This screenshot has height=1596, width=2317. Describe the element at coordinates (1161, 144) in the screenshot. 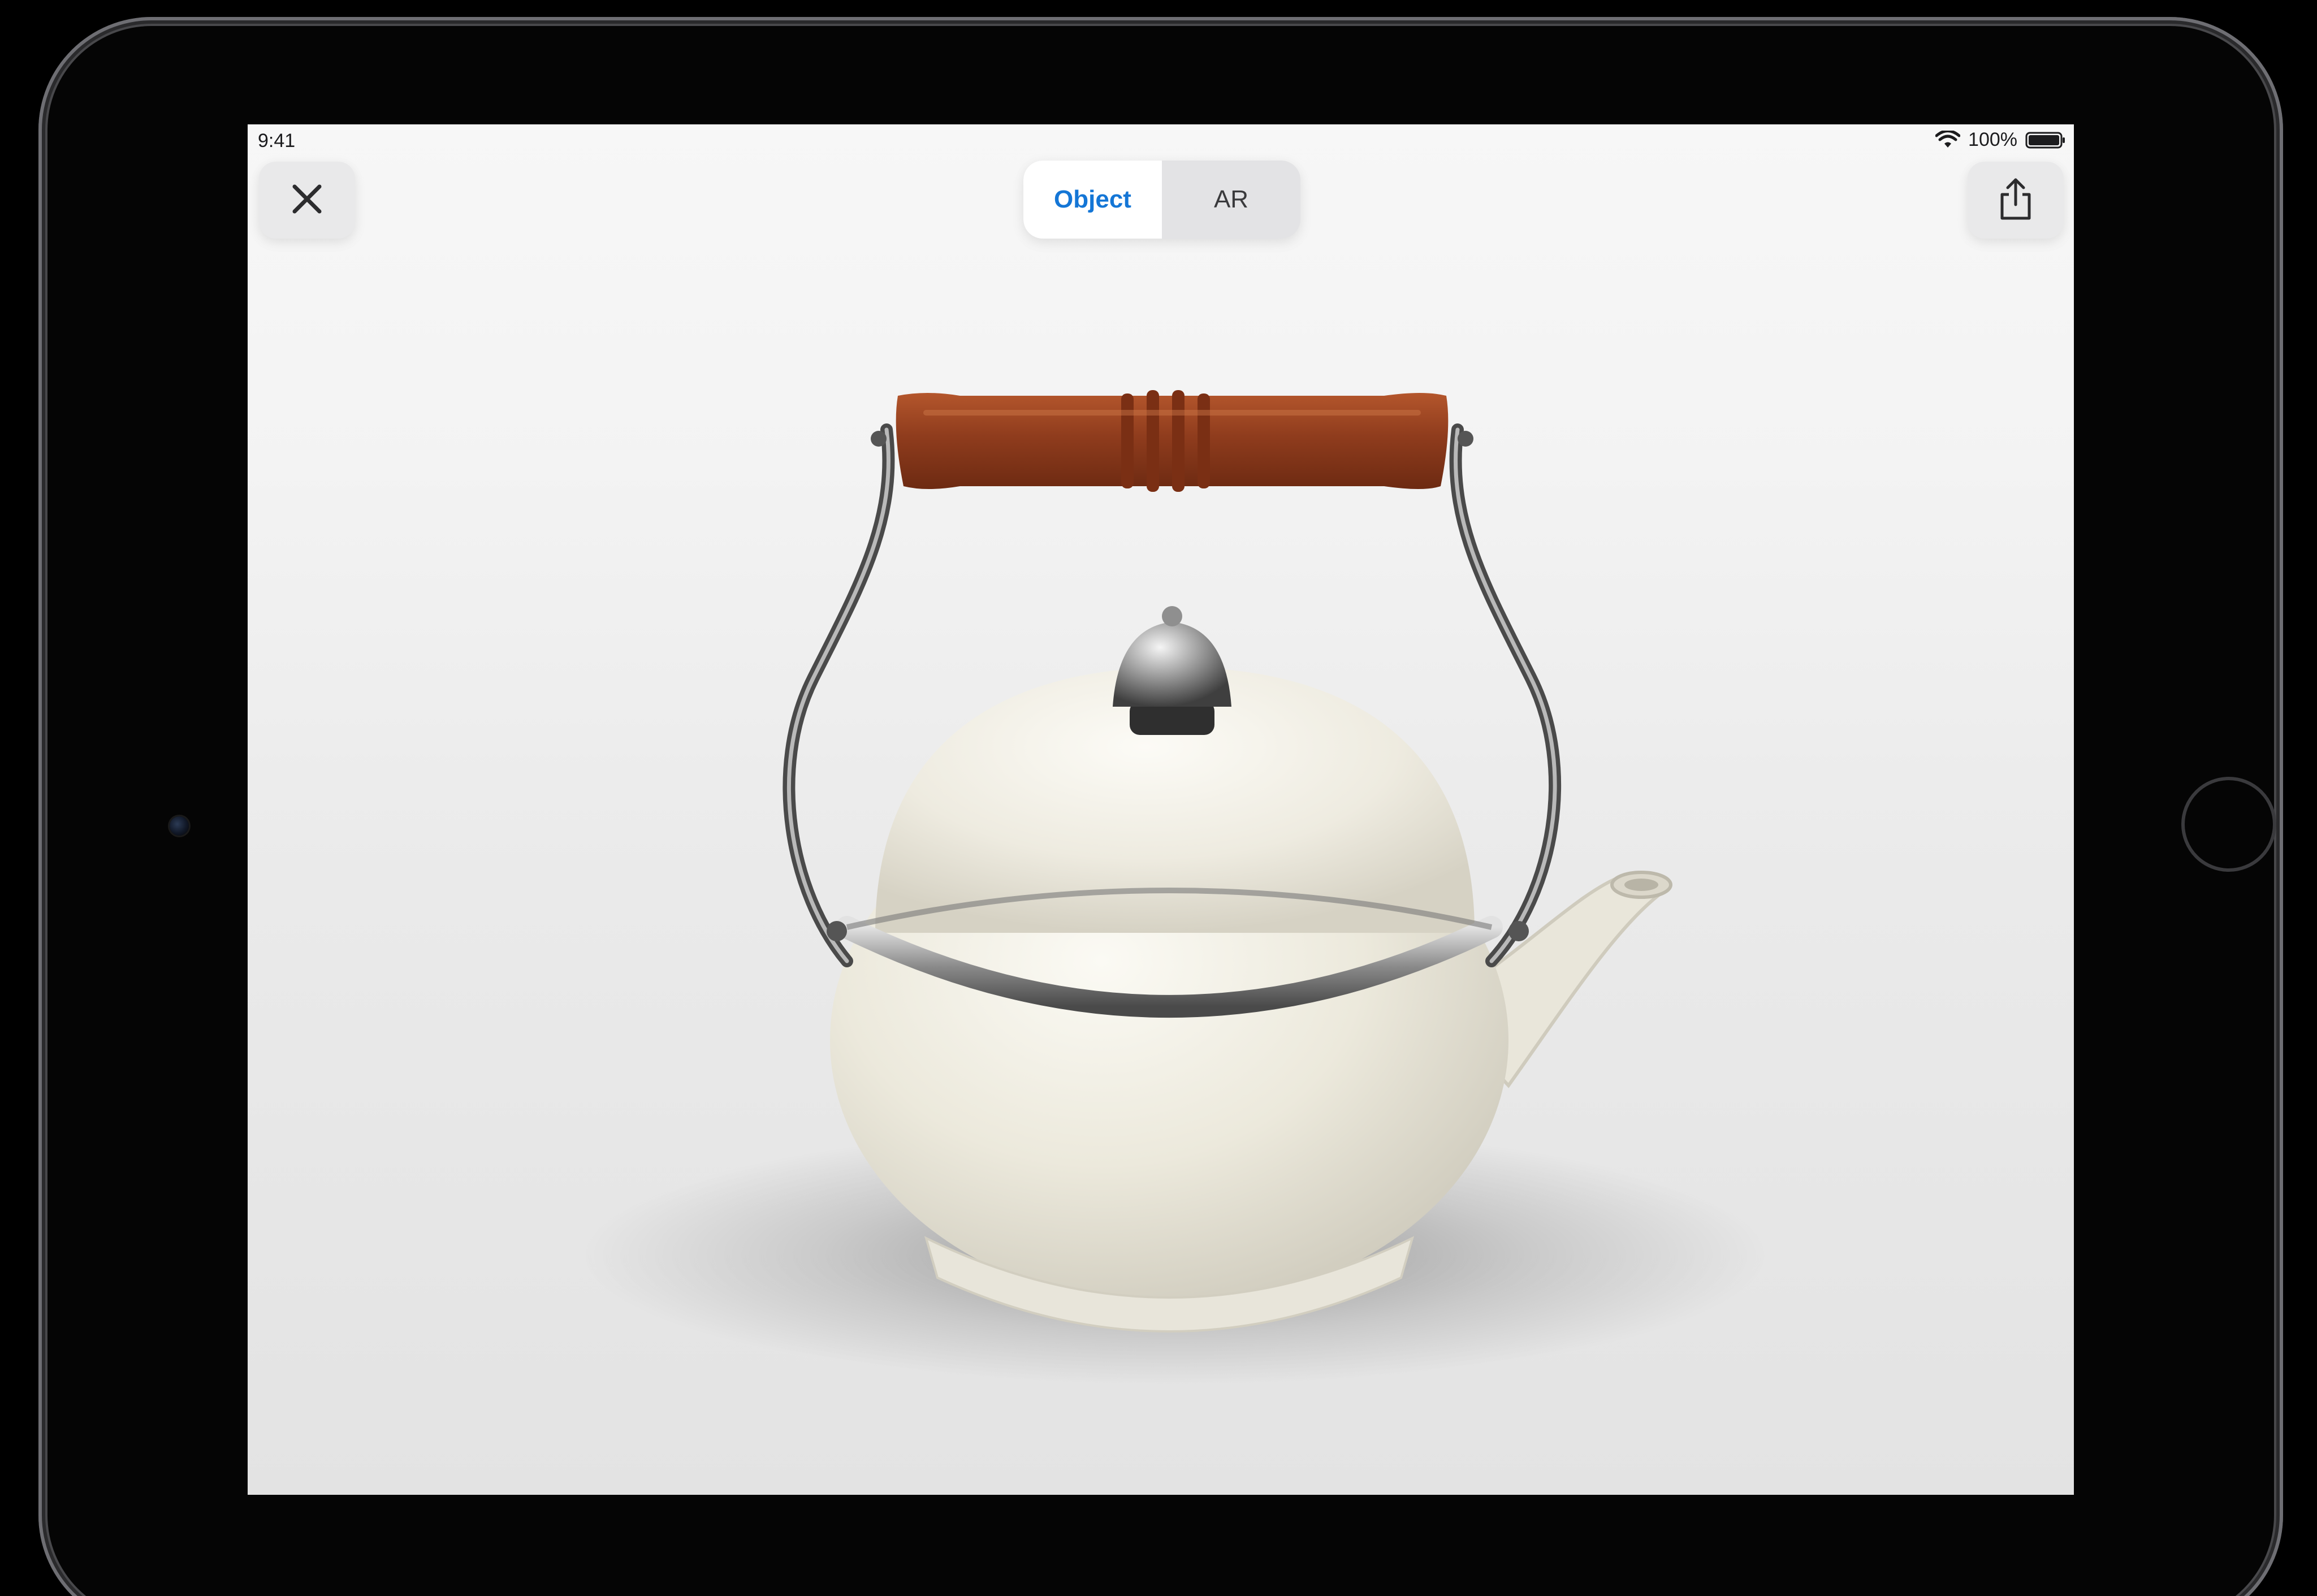

I see `status-bar: 9:41 100%` at that location.